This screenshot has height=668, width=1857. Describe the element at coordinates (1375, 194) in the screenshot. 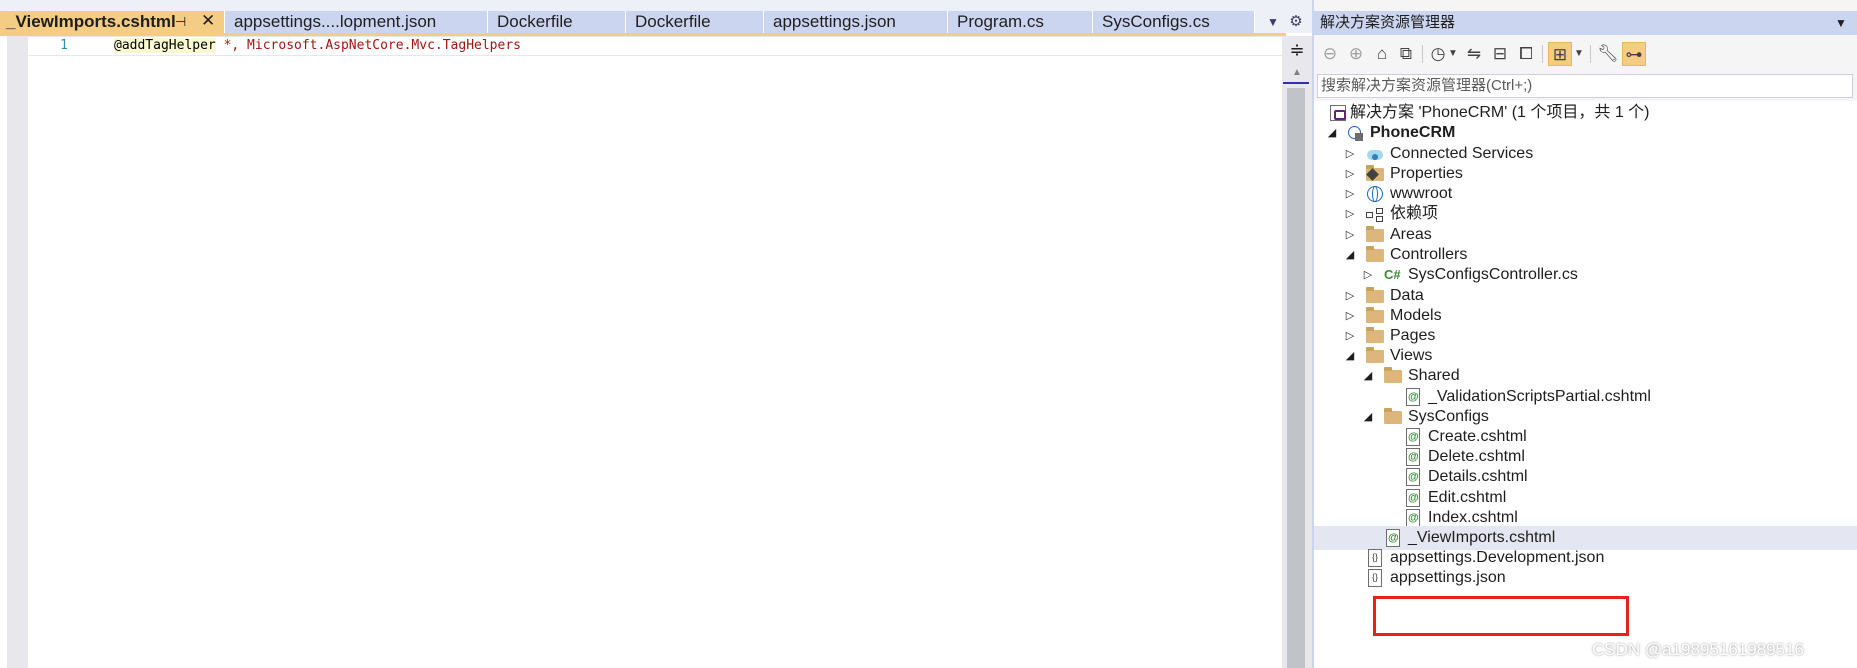

I see `globe-icon` at that location.